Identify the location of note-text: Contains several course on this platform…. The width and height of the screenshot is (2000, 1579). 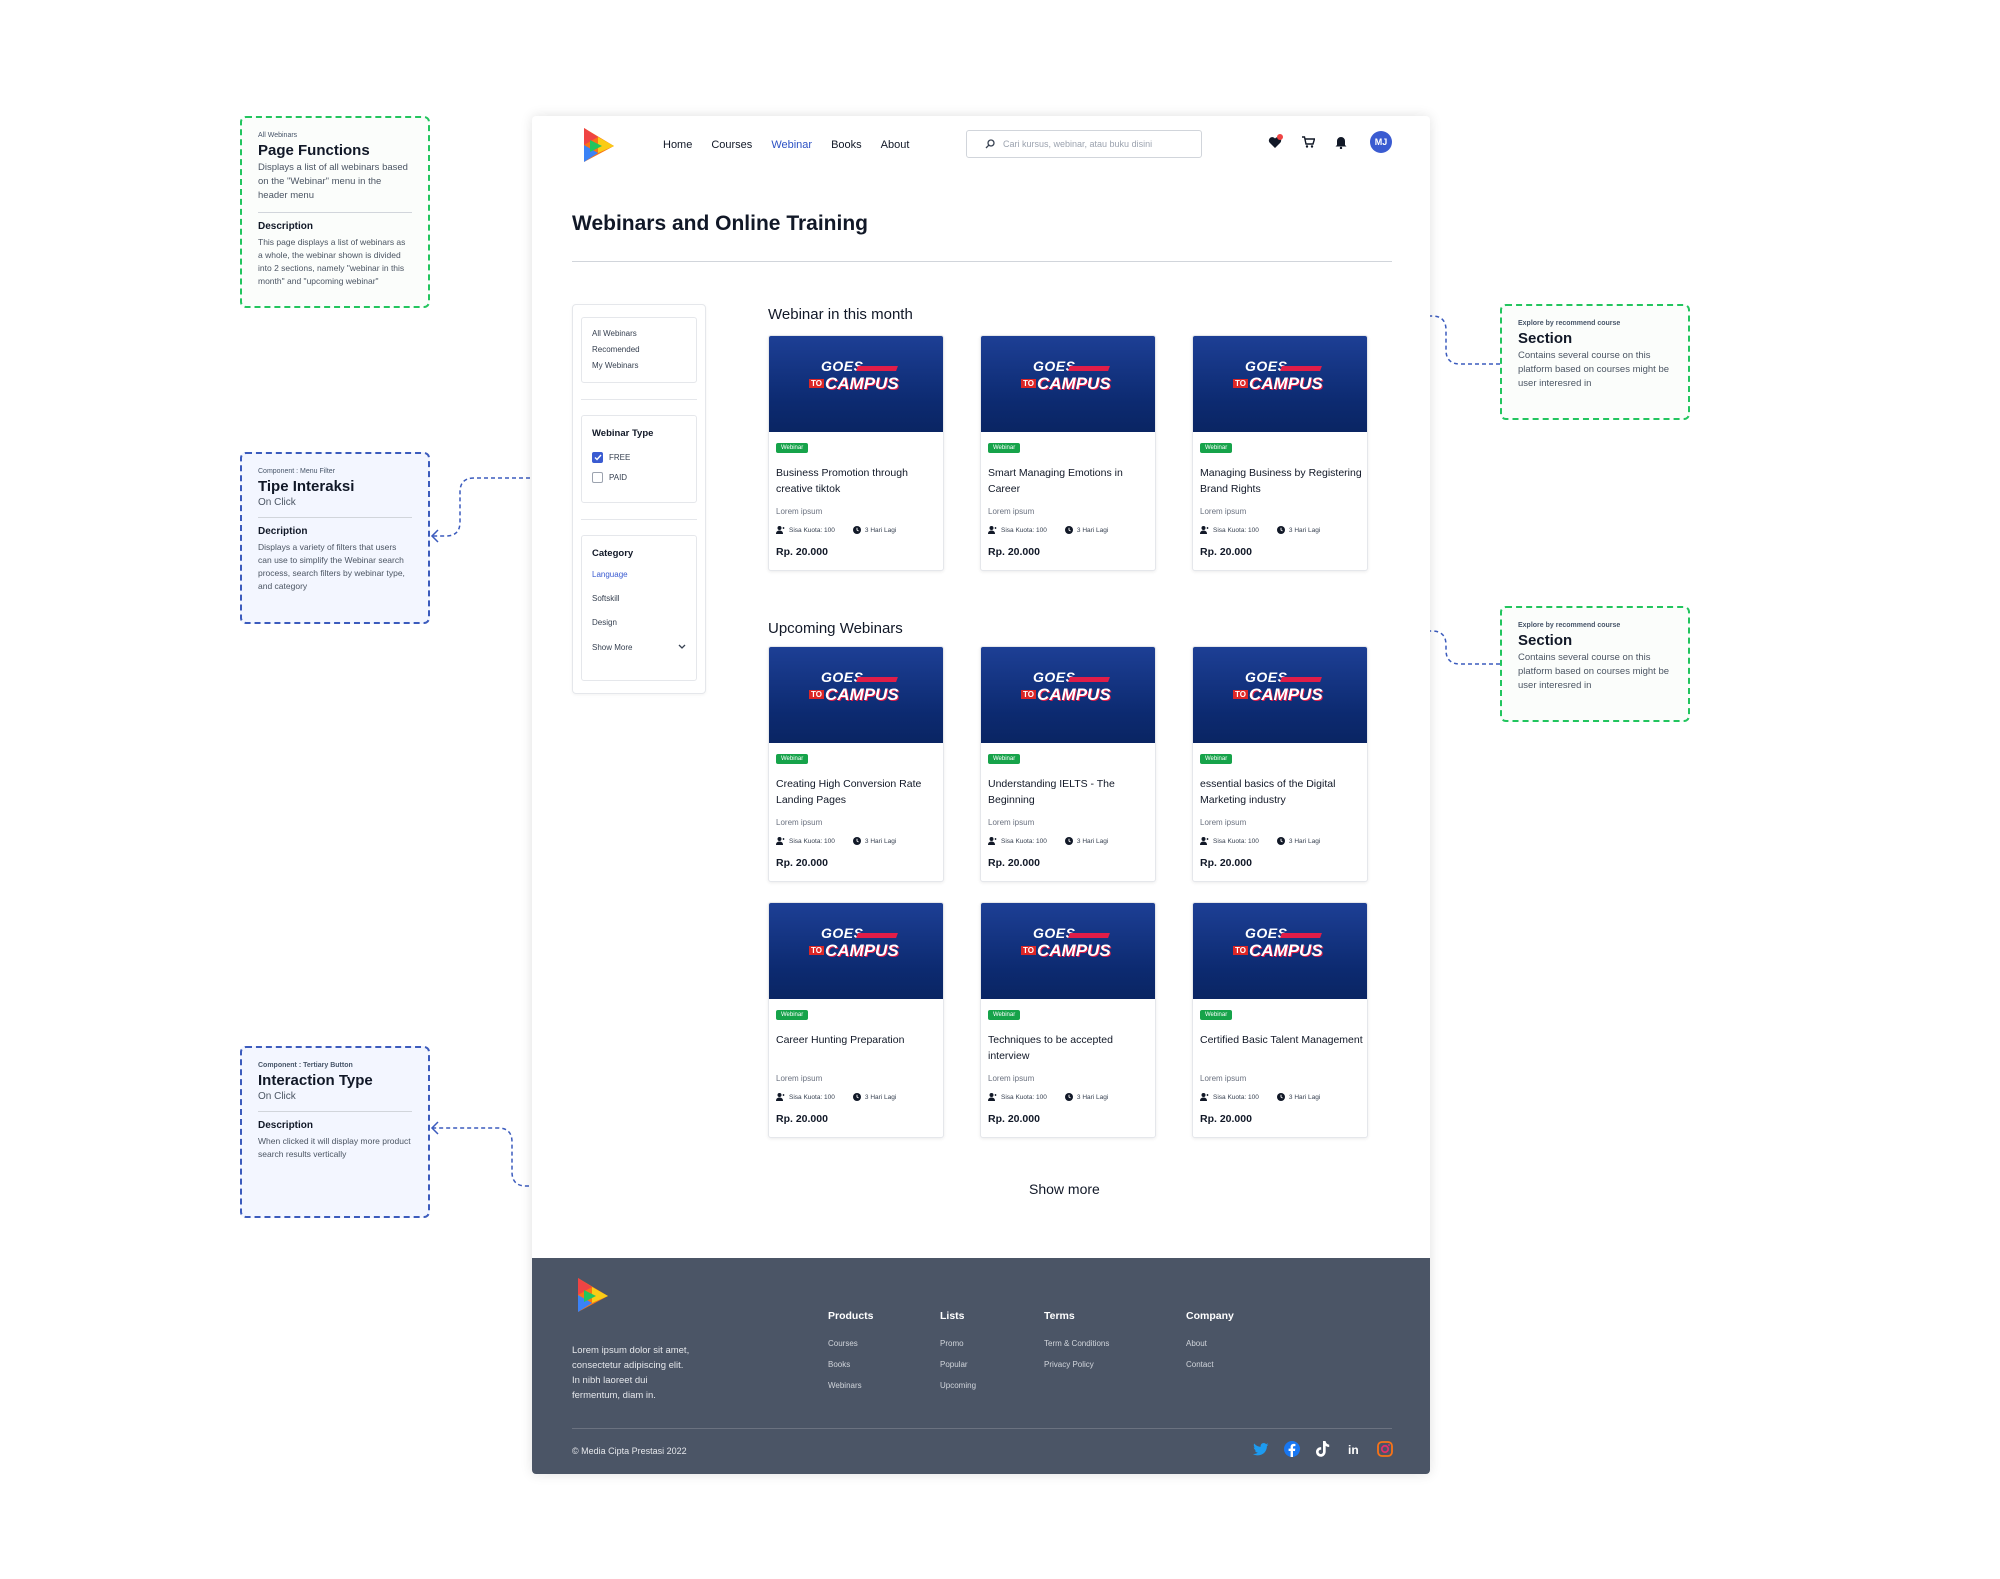
(1594, 369).